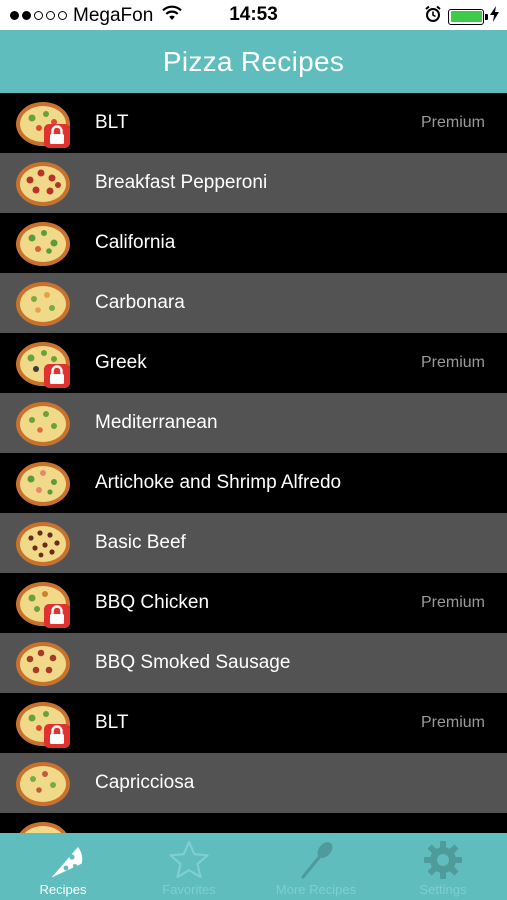 The image size is (507, 900). What do you see at coordinates (443, 889) in the screenshot?
I see `tab-label: Settings` at bounding box center [443, 889].